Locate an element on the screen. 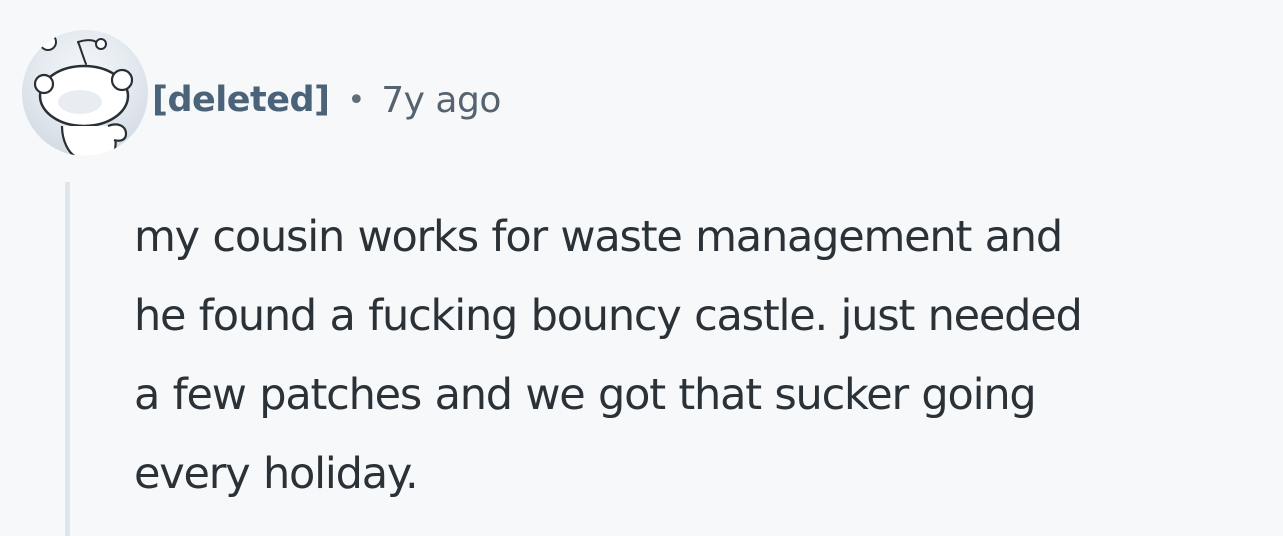 The image size is (1283, 536). comment-age: 7y ago is located at coordinates (441, 100).